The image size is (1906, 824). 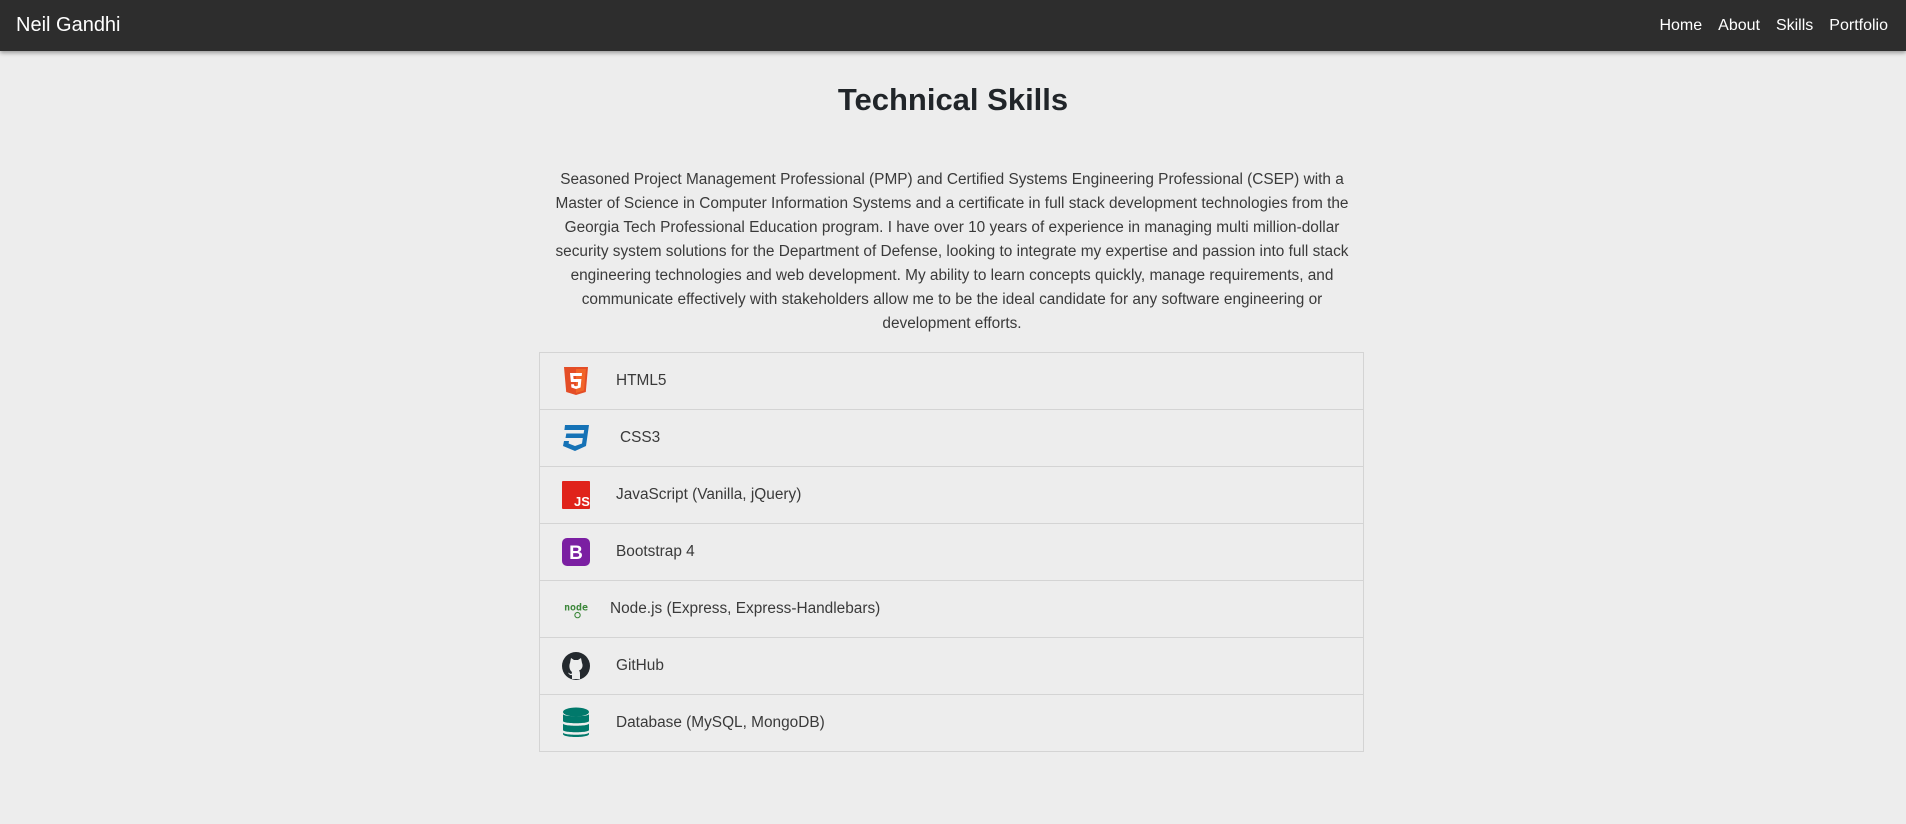 I want to click on database-icon, so click(x=576, y=723).